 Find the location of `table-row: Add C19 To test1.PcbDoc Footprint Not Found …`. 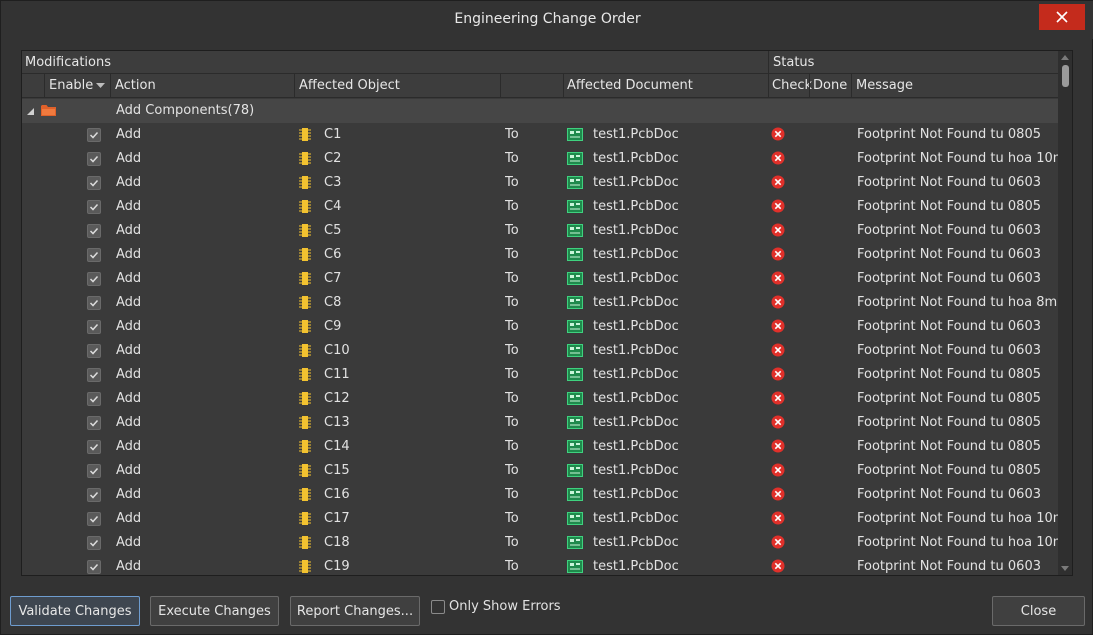

table-row: Add C19 To test1.PcbDoc Footprint Not Found … is located at coordinates (540, 565).